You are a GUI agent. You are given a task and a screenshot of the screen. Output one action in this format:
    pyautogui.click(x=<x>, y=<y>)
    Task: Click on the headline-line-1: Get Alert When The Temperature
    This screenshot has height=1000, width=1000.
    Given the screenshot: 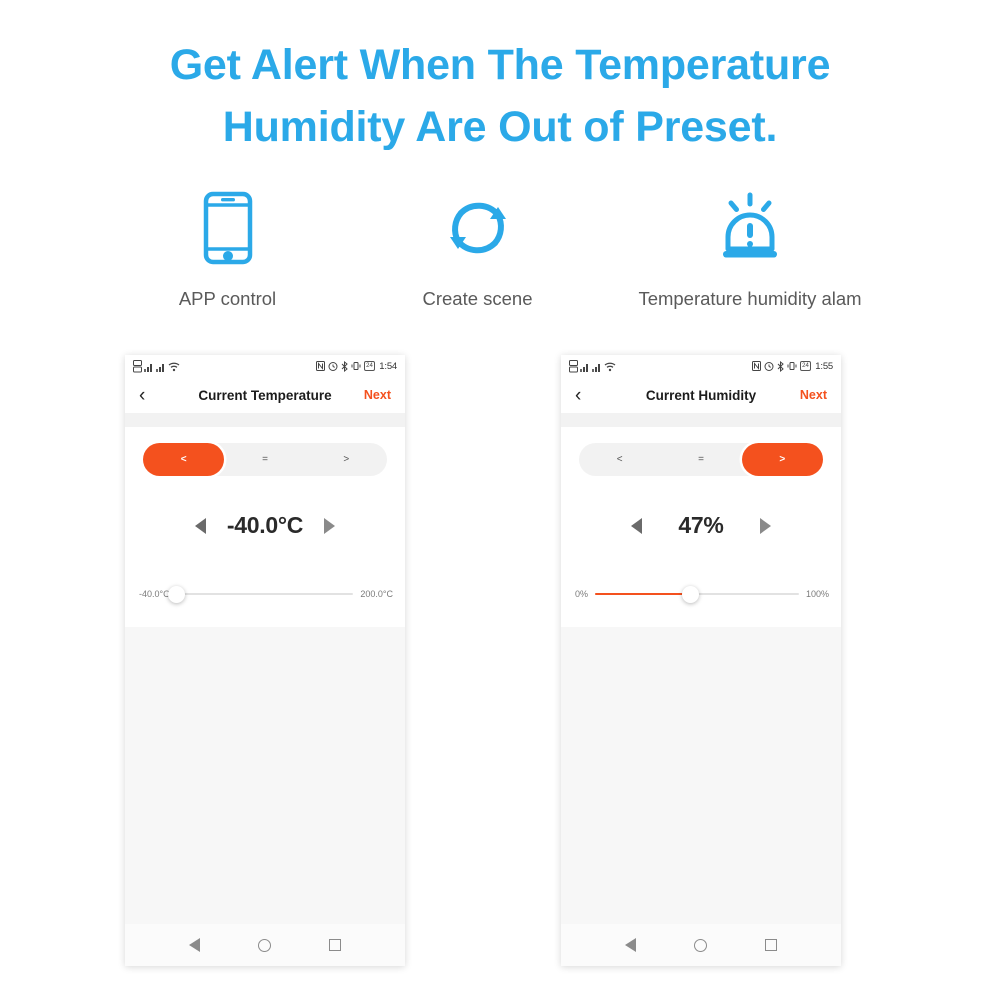 What is the action you would take?
    pyautogui.click(x=500, y=65)
    